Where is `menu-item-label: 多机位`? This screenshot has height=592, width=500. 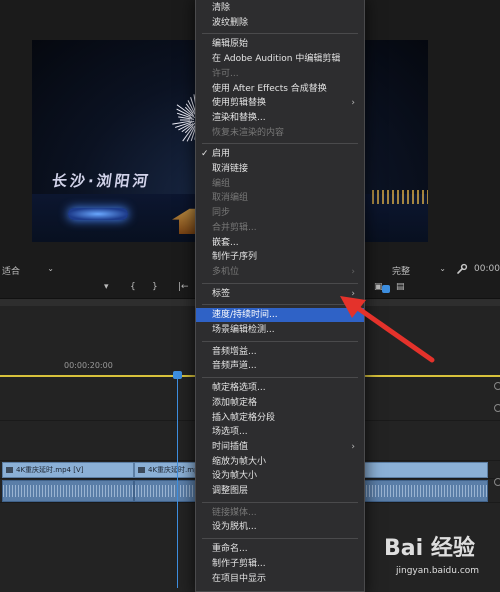 menu-item-label: 多机位 is located at coordinates (226, 271).